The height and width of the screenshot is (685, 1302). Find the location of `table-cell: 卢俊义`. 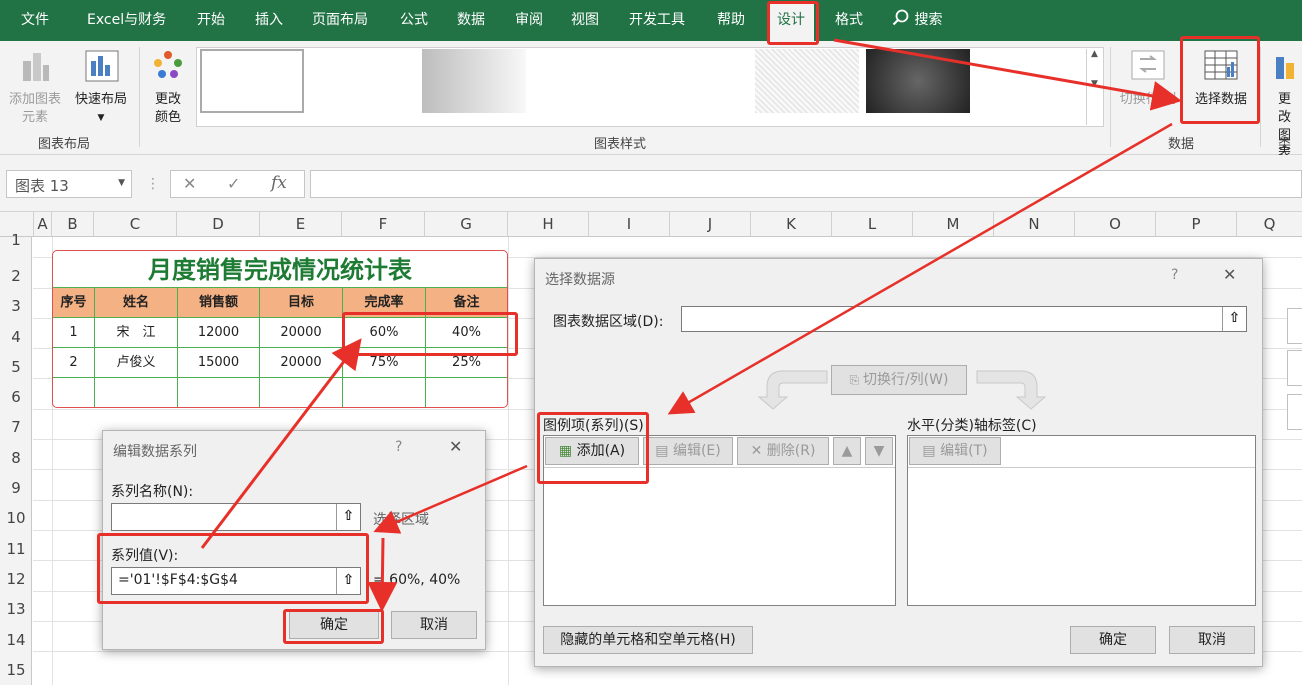

table-cell: 卢俊义 is located at coordinates (136, 363).